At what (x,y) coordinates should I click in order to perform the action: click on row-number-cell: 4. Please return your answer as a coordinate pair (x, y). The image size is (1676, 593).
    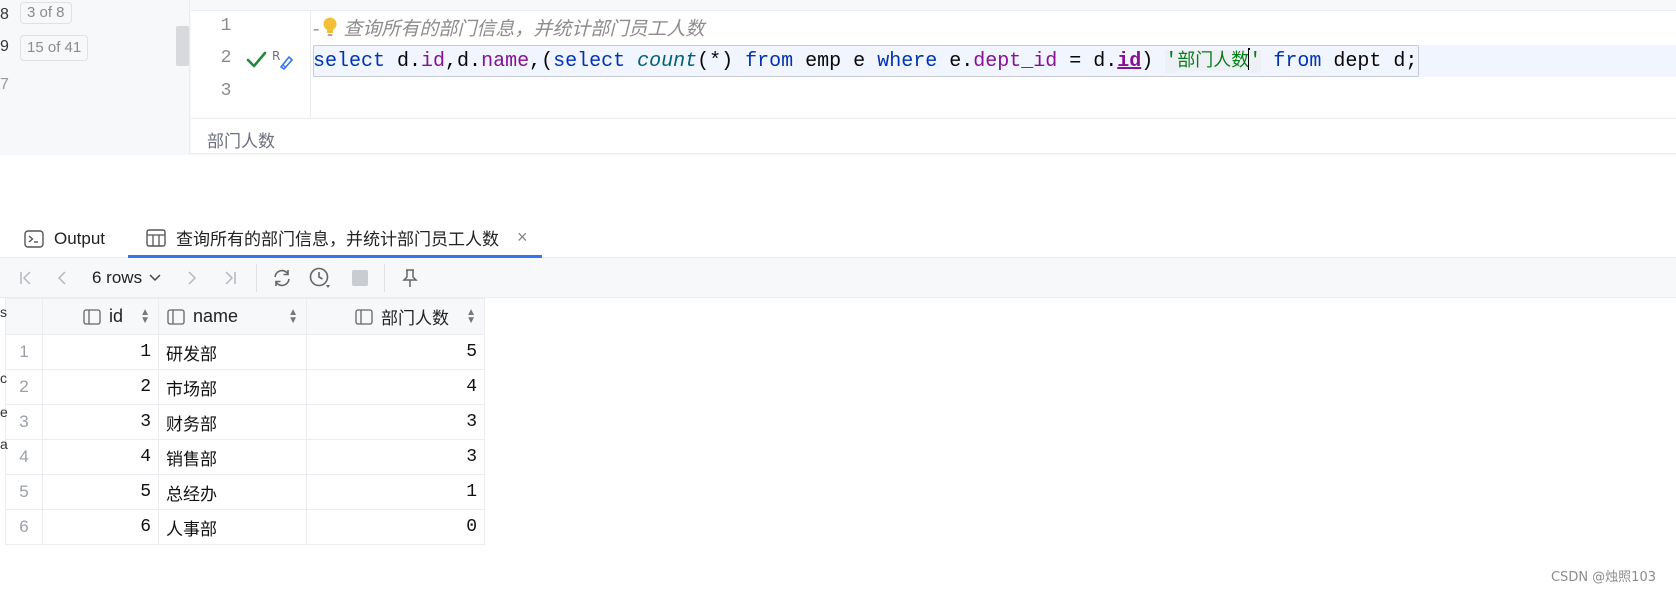
    Looking at the image, I should click on (24, 457).